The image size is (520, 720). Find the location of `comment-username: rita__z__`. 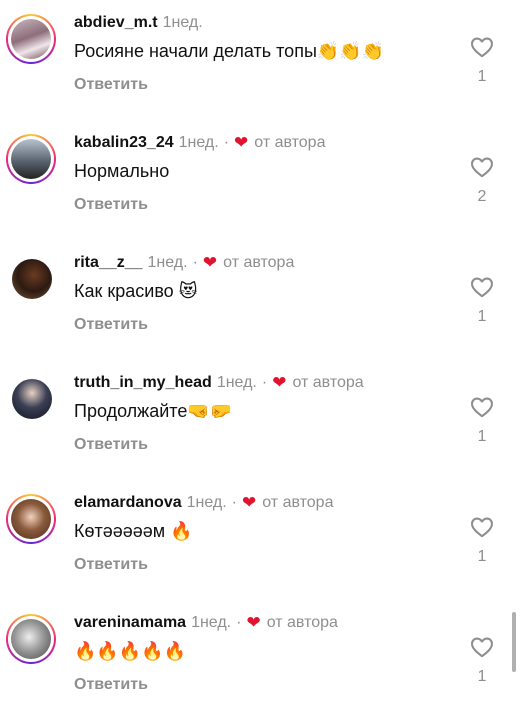

comment-username: rita__z__ is located at coordinates (108, 263).